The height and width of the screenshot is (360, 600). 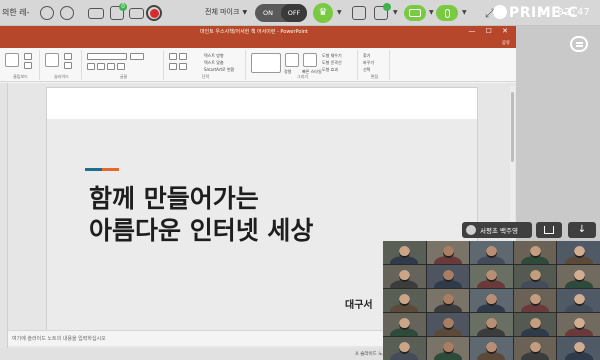 I want to click on arrange-icon, so click(x=292, y=60).